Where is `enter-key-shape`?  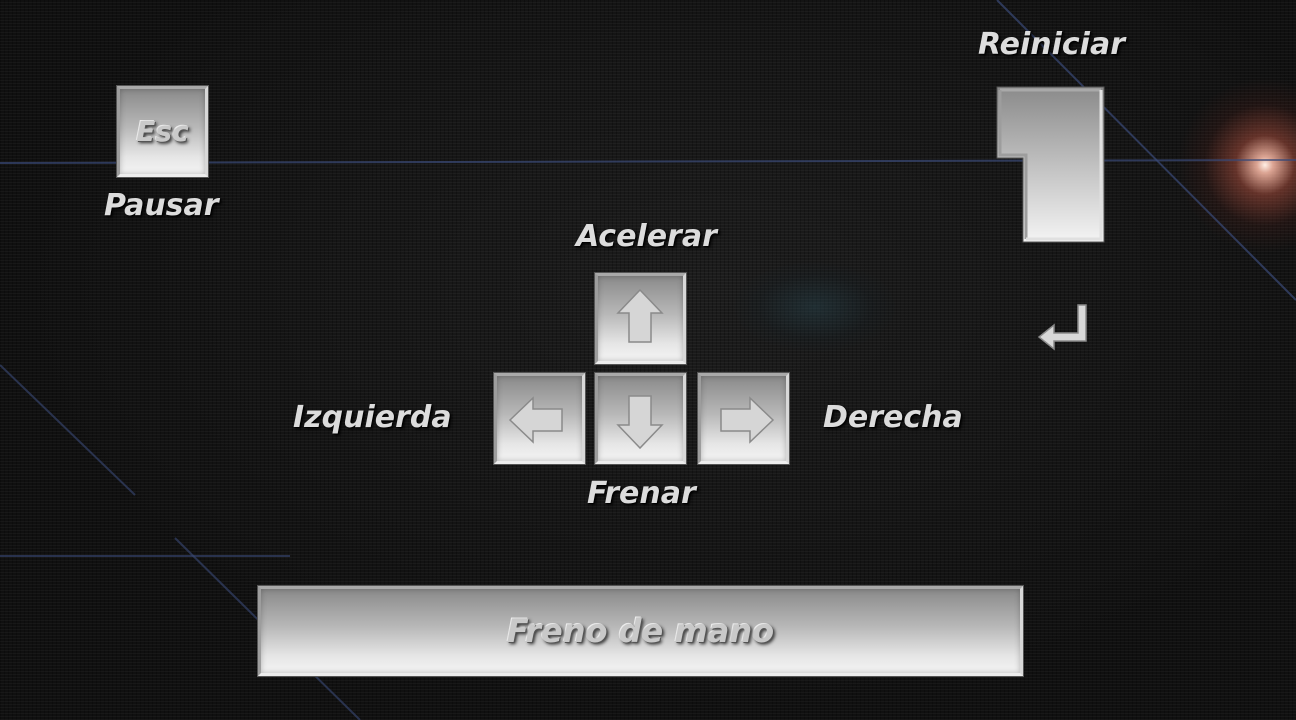
enter-key-shape is located at coordinates (1050, 164).